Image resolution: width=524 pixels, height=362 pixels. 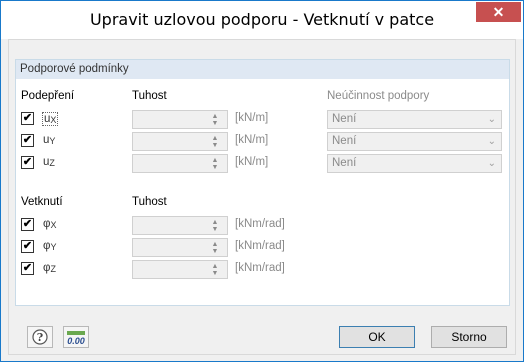 I want to click on stiffness-phiy-input: ▲ ▼, so click(x=180, y=247).